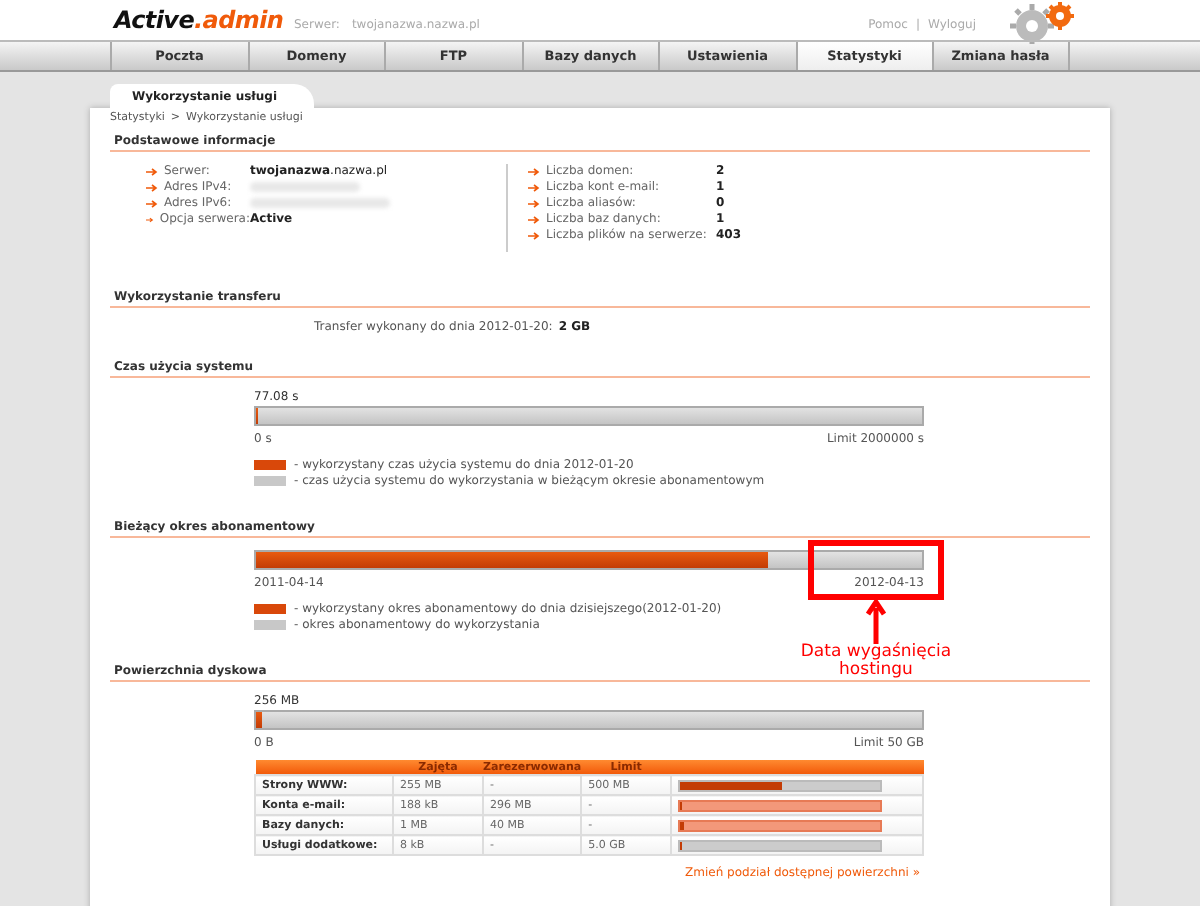 The image size is (1200, 906). Describe the element at coordinates (876, 622) in the screenshot. I see `annotation-arrow` at that location.